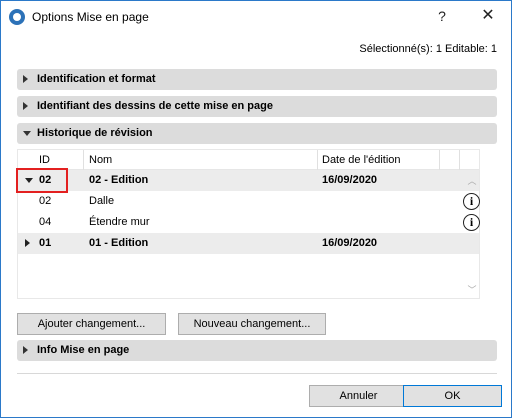 The image size is (512, 418). Describe the element at coordinates (361, 160) in the screenshot. I see `column-header-date: Date de l'édition` at that location.